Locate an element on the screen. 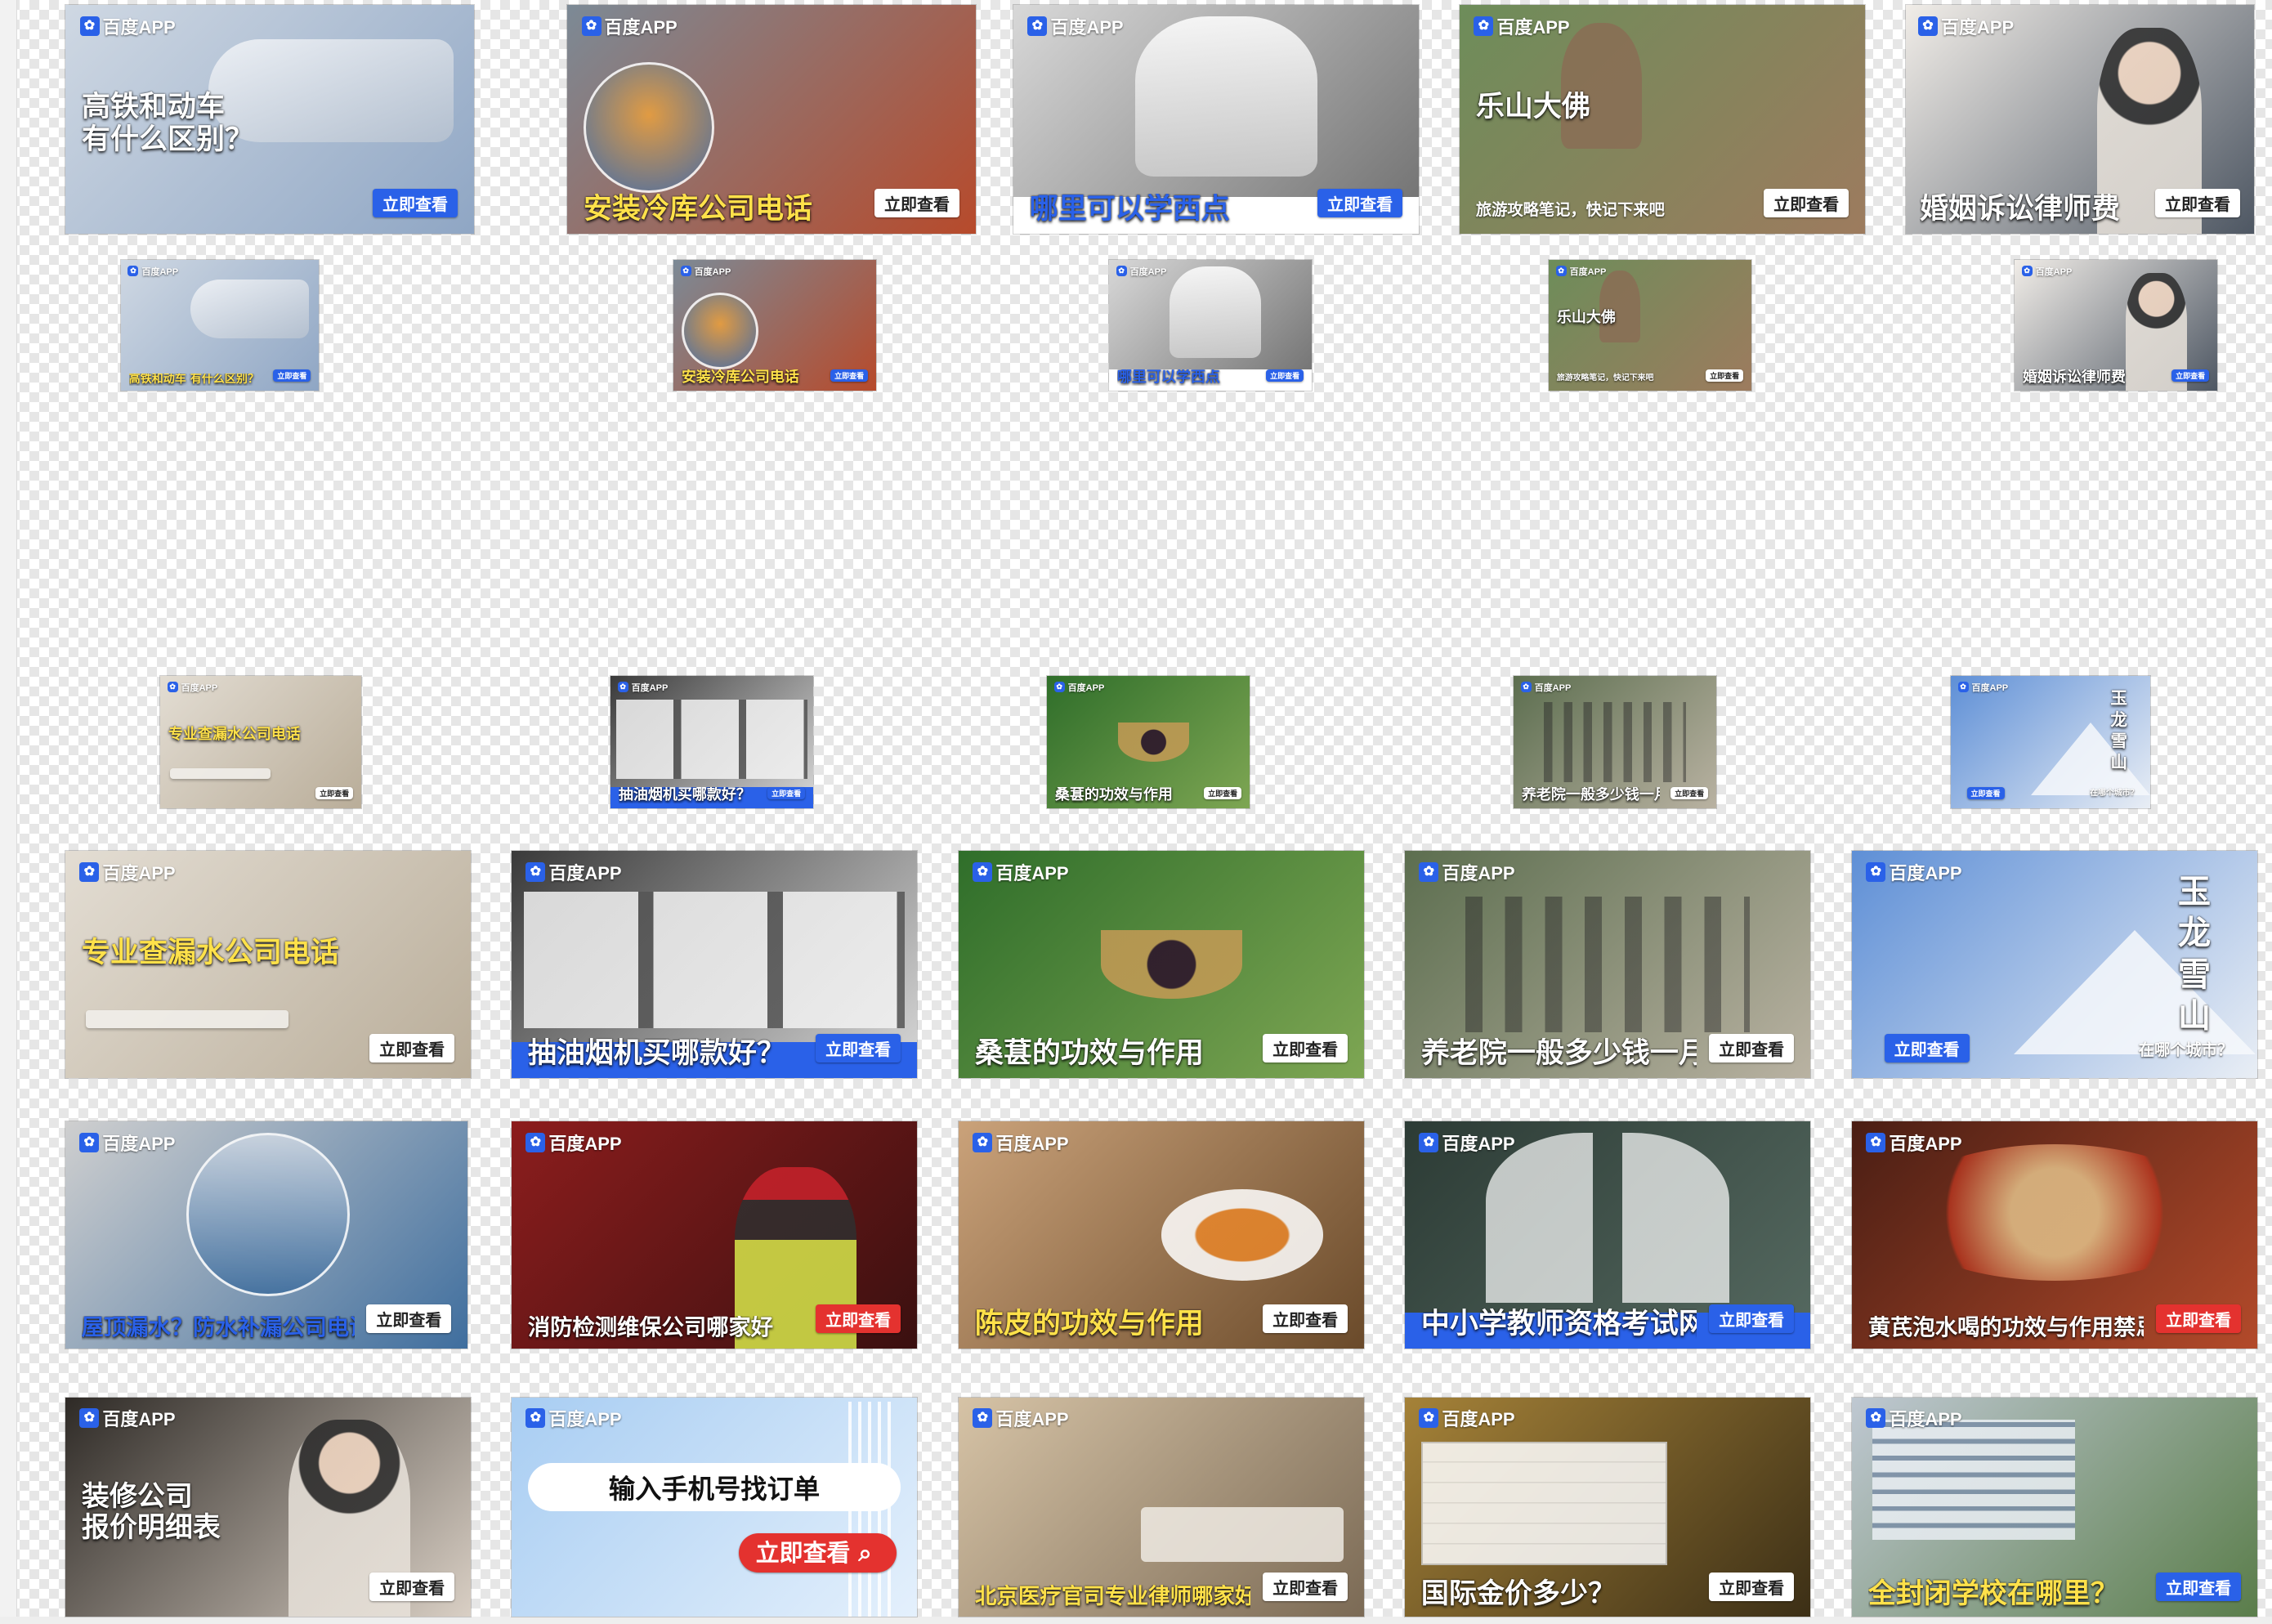 The width and height of the screenshot is (2272, 1624). ad-banner-card: ✿ 百度APP 中小学教师资格考试网 立即查看 is located at coordinates (1607, 1235).